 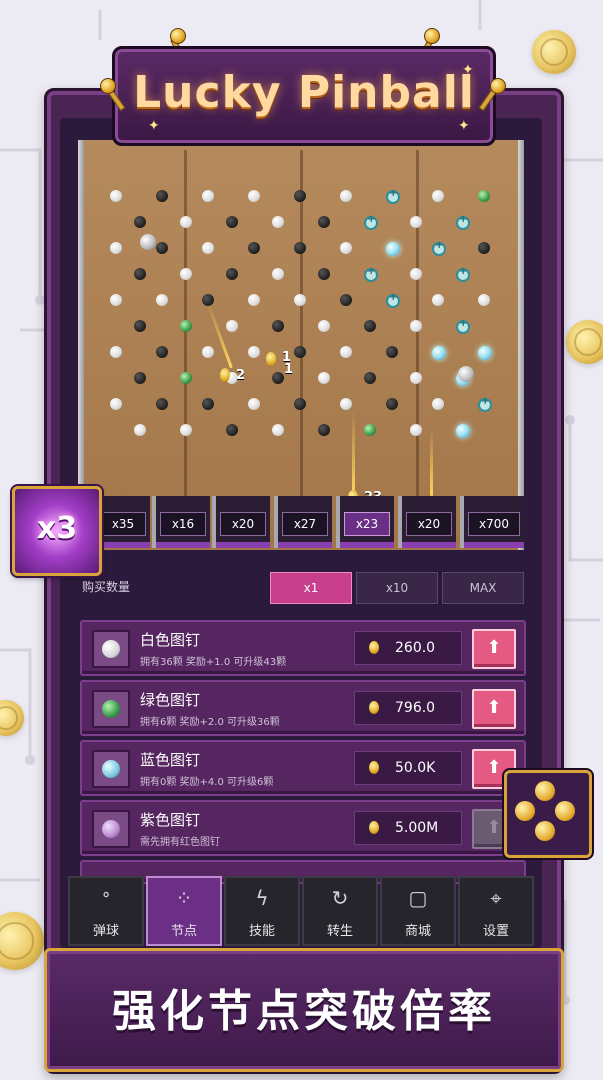 I want to click on qty-x1-button: x1, so click(x=311, y=588).